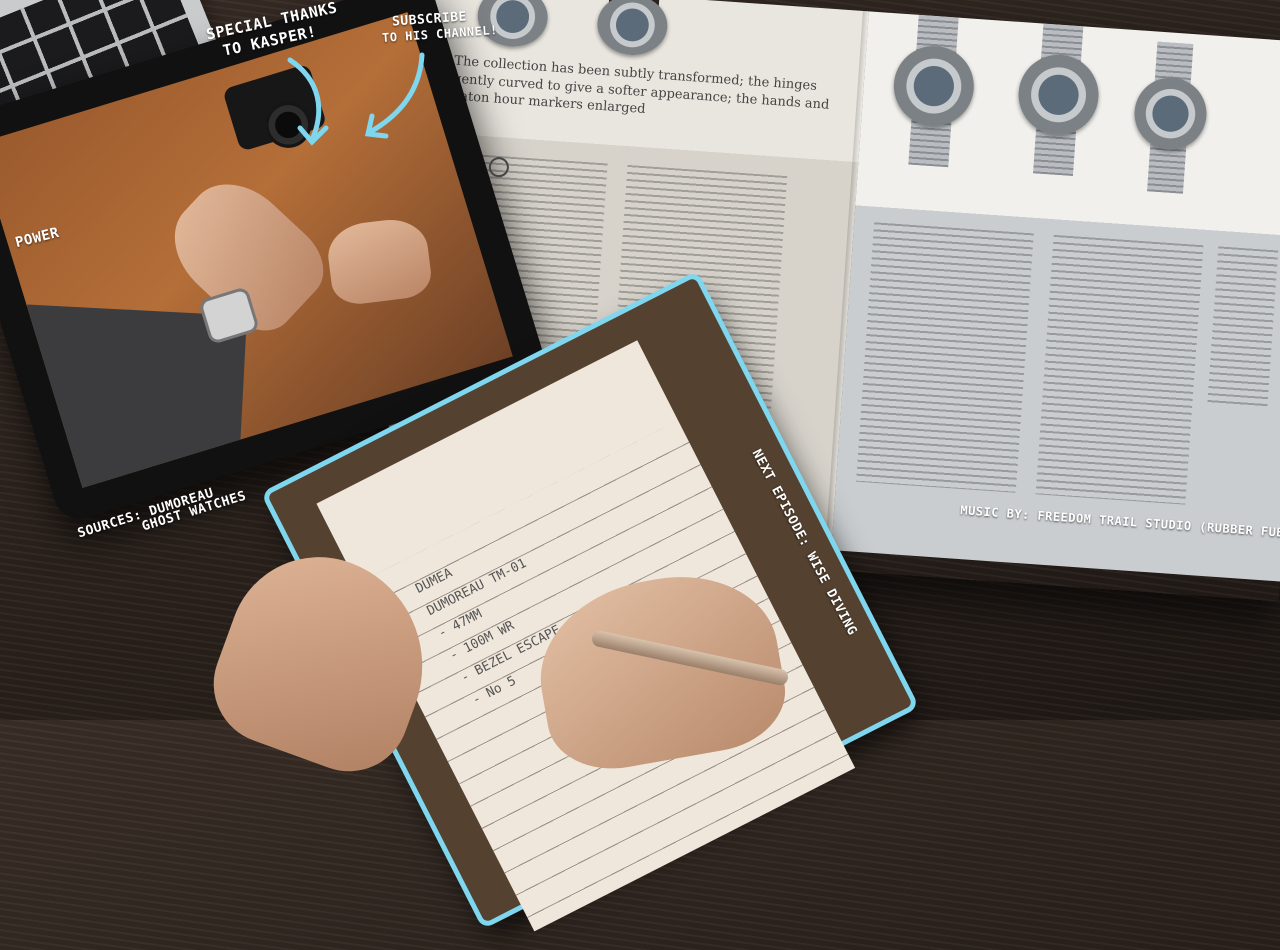 Image resolution: width=1280 pixels, height=950 pixels. I want to click on magazine-sidebar-text, so click(1243, 328).